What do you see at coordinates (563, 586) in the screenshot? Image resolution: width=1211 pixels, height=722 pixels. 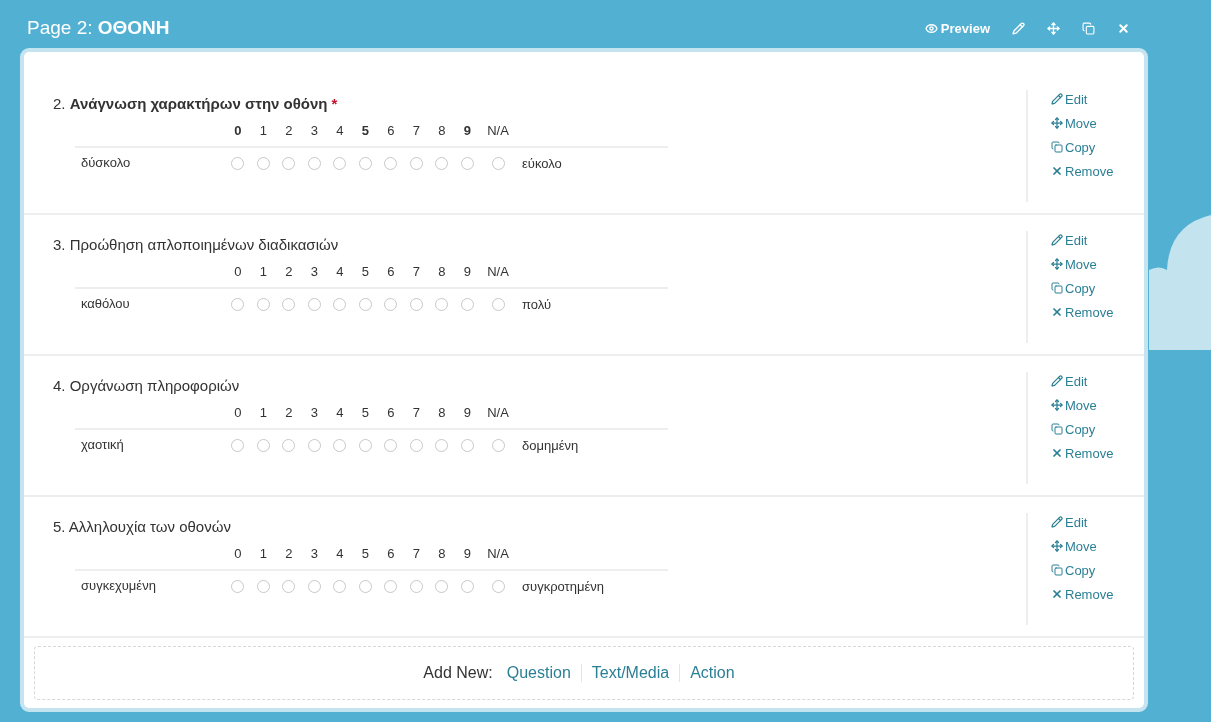 I see `high-label: συγκροτημένη` at bounding box center [563, 586].